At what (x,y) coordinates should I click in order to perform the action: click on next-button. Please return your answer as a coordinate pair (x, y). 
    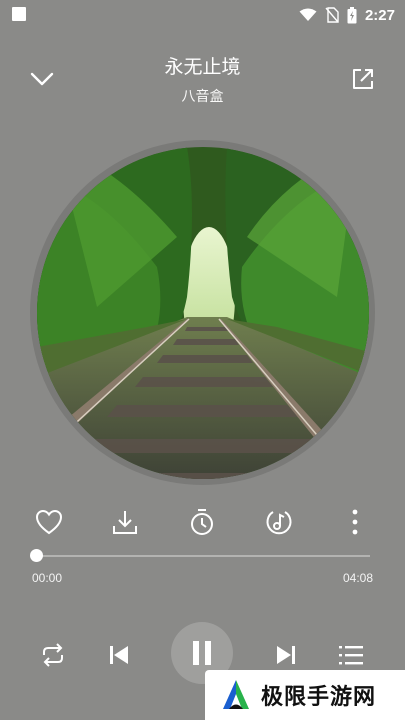
    Looking at the image, I should click on (286, 655).